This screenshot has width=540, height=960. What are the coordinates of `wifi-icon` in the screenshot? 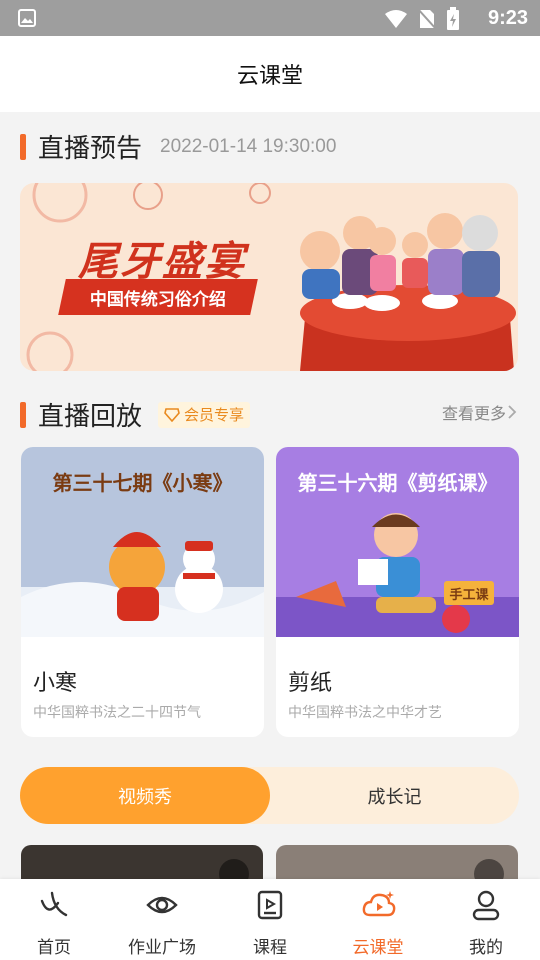 It's located at (396, 19).